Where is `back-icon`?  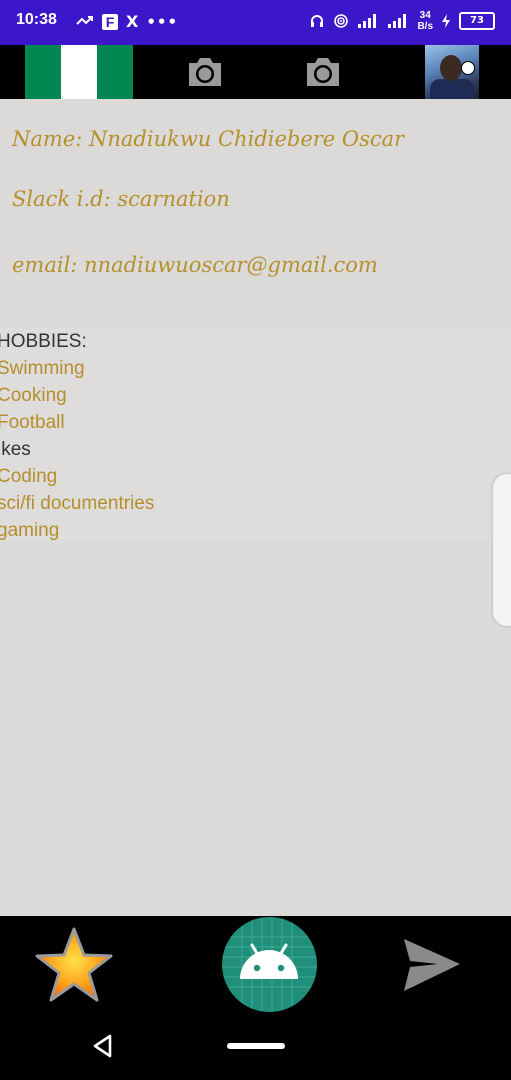 back-icon is located at coordinates (103, 1046).